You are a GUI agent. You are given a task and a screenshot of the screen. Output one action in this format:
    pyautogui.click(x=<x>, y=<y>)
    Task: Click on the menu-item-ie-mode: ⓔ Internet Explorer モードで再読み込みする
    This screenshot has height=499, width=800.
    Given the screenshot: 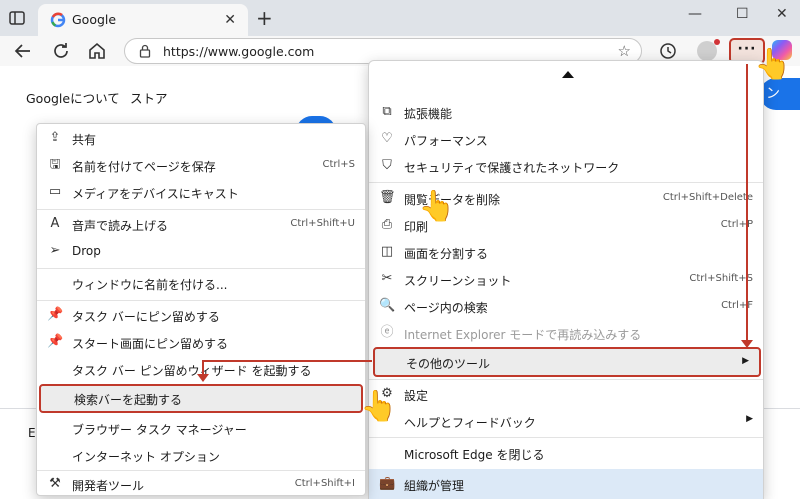 What is the action you would take?
    pyautogui.click(x=566, y=333)
    